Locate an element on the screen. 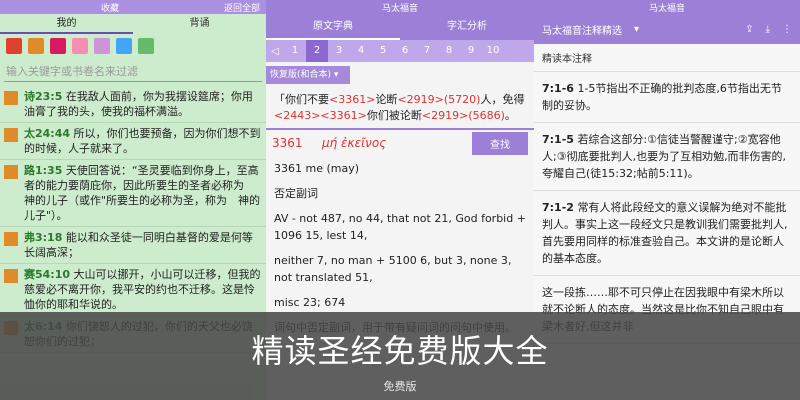  strong-tag: <2919>(5720) is located at coordinates (438, 99).